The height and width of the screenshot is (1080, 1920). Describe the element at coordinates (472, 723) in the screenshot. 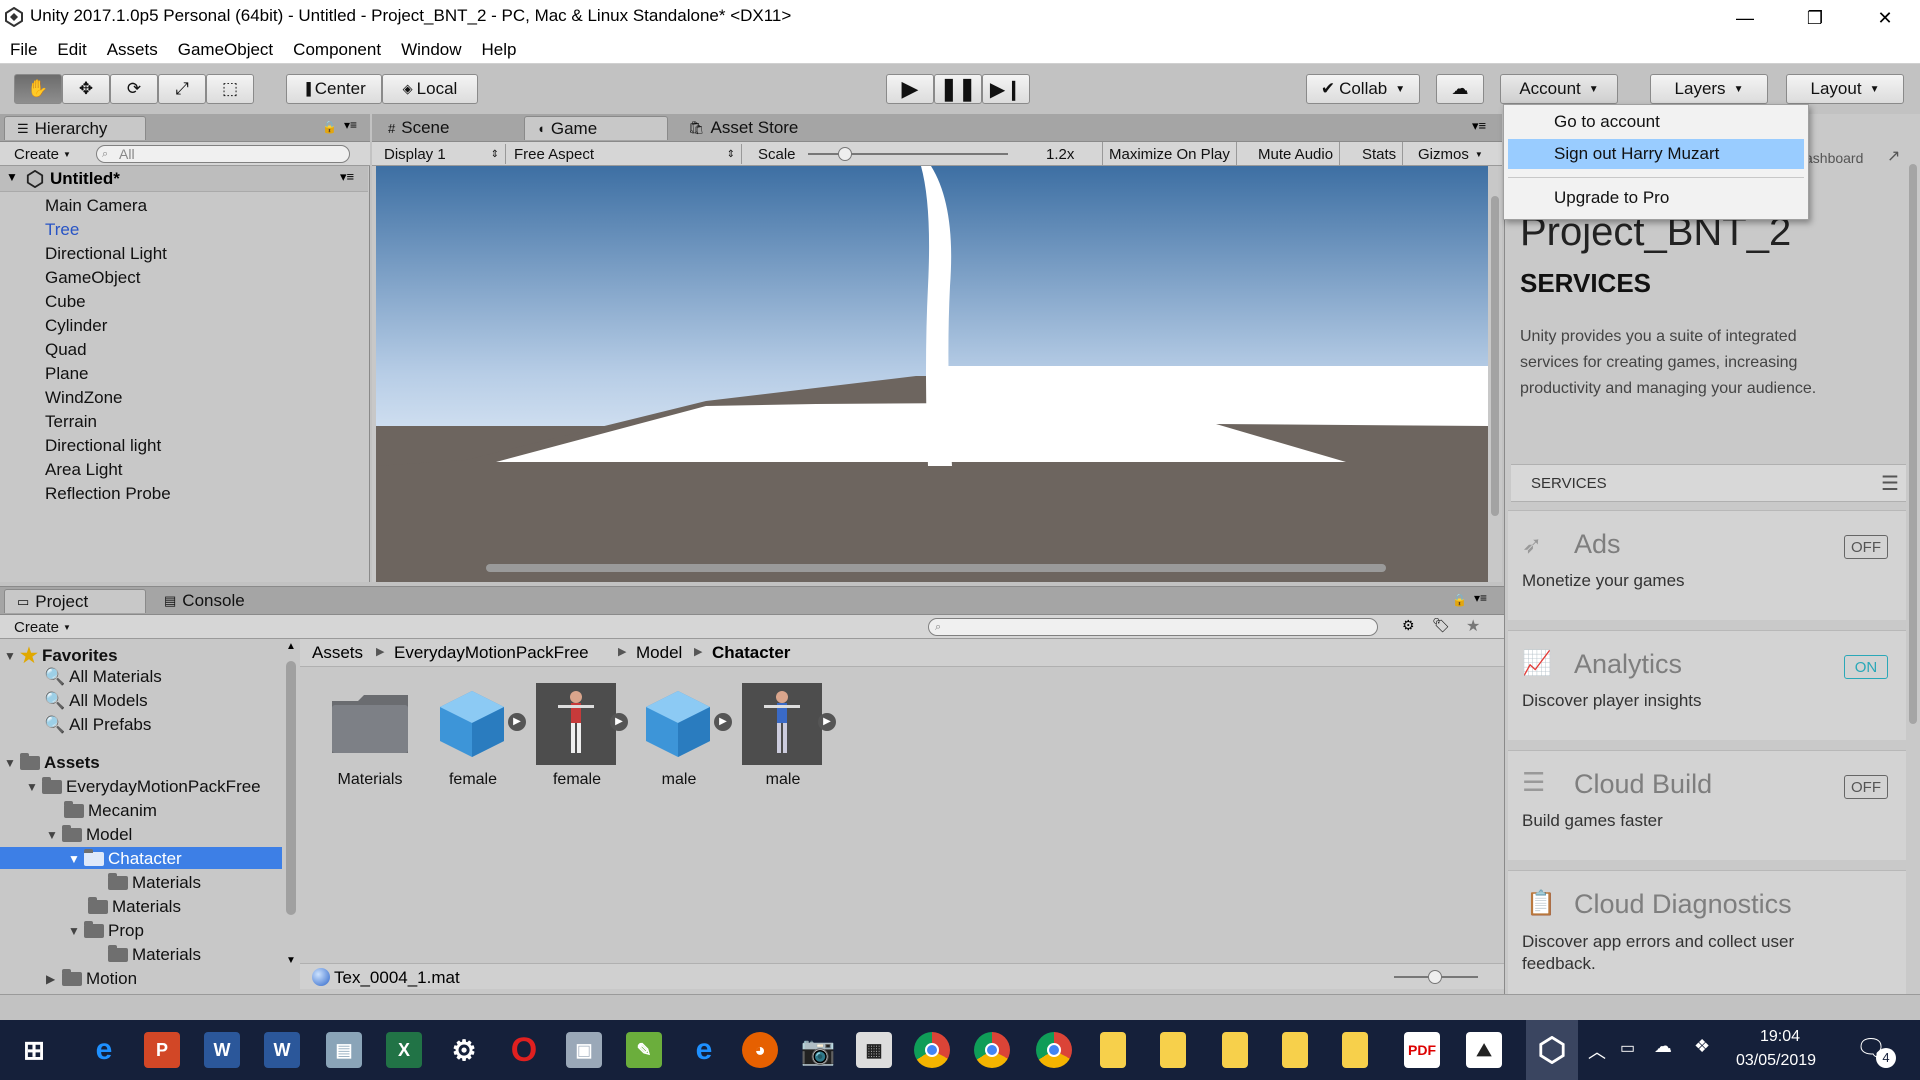

I see `asset-model-female` at that location.